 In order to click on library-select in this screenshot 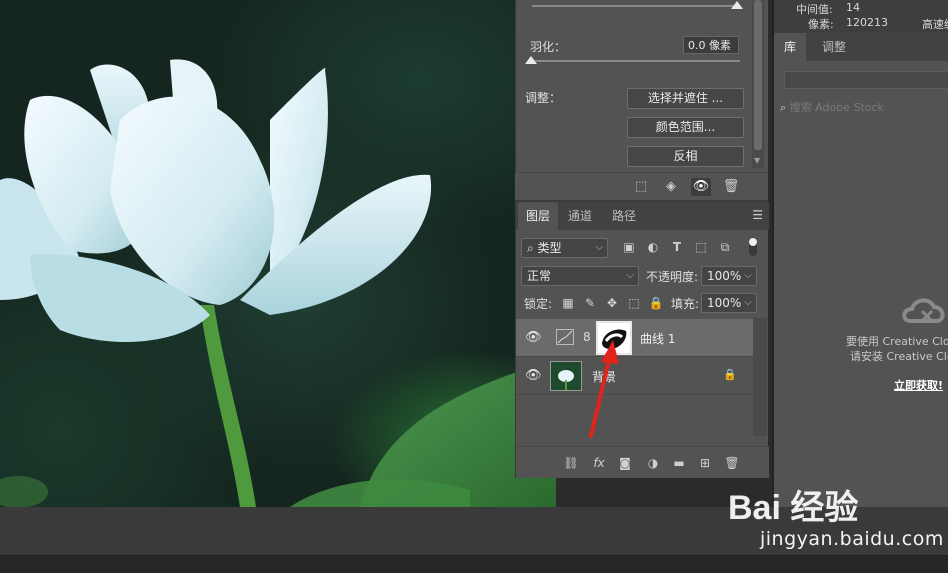, I will do `click(866, 80)`.